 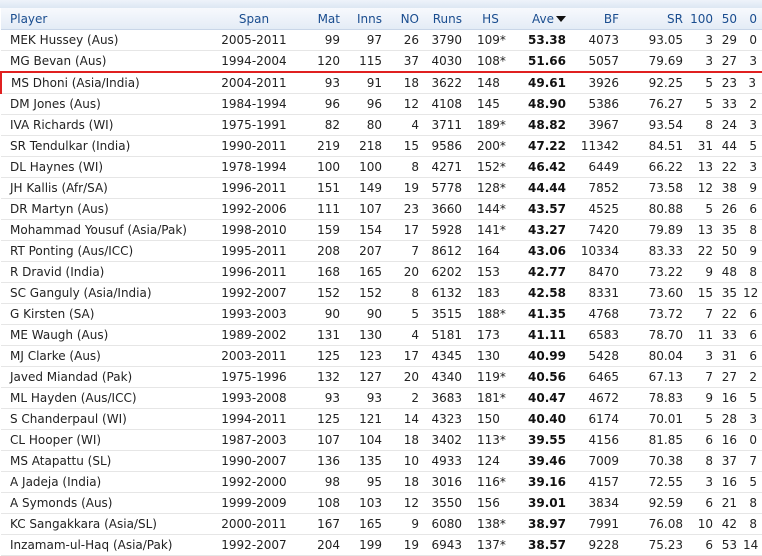 What do you see at coordinates (367, 524) in the screenshot?
I see `cell-inns: 165` at bounding box center [367, 524].